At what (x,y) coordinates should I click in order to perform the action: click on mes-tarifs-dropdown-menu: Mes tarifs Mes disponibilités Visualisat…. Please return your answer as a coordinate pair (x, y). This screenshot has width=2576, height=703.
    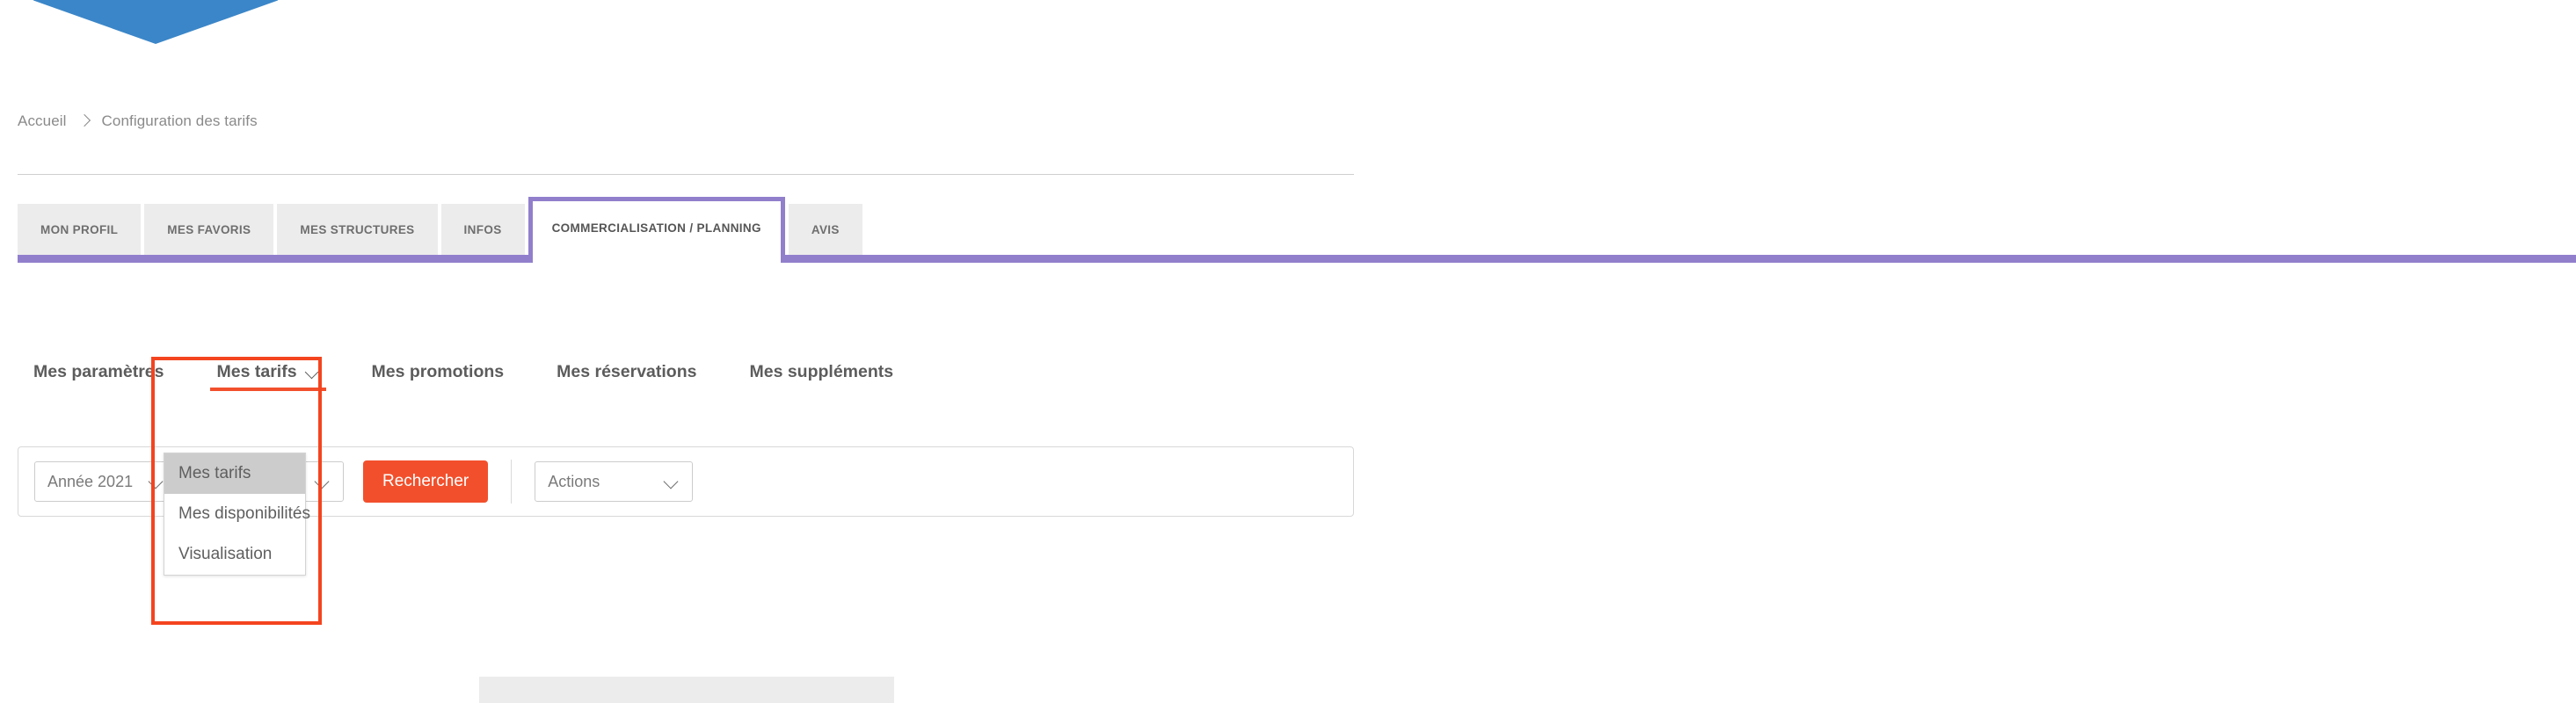
    Looking at the image, I should click on (237, 514).